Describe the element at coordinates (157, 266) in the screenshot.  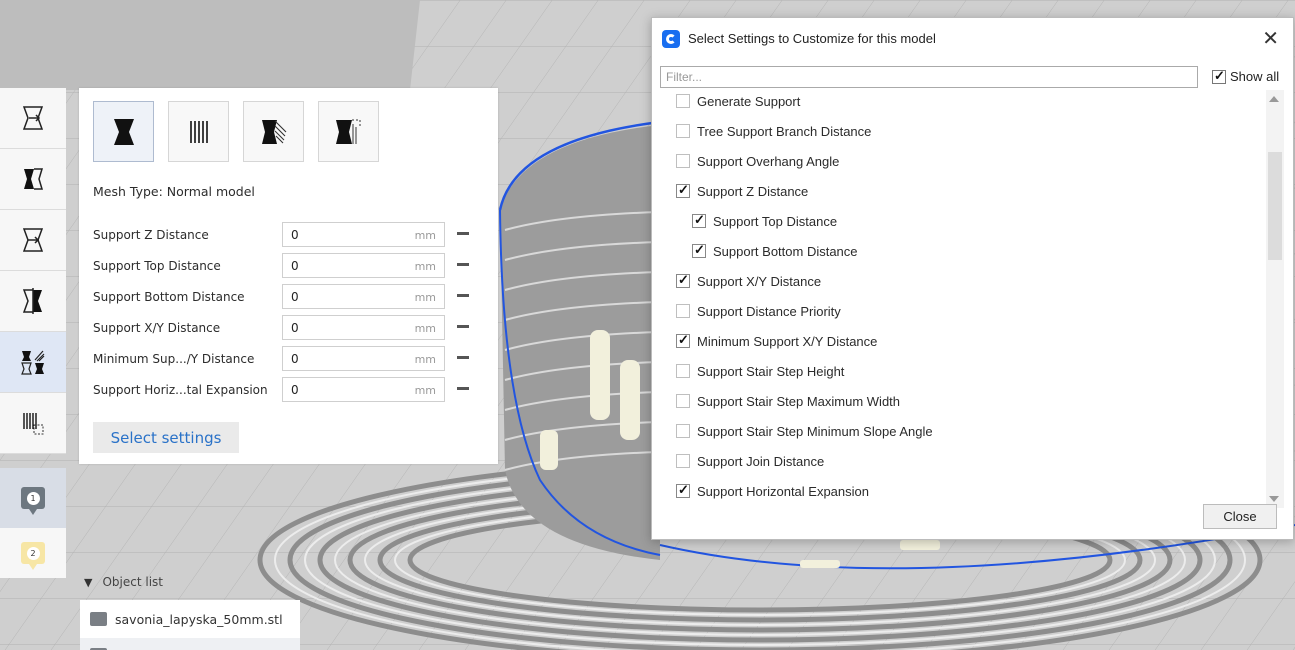
I see `setting-label: Support Top Distance` at that location.